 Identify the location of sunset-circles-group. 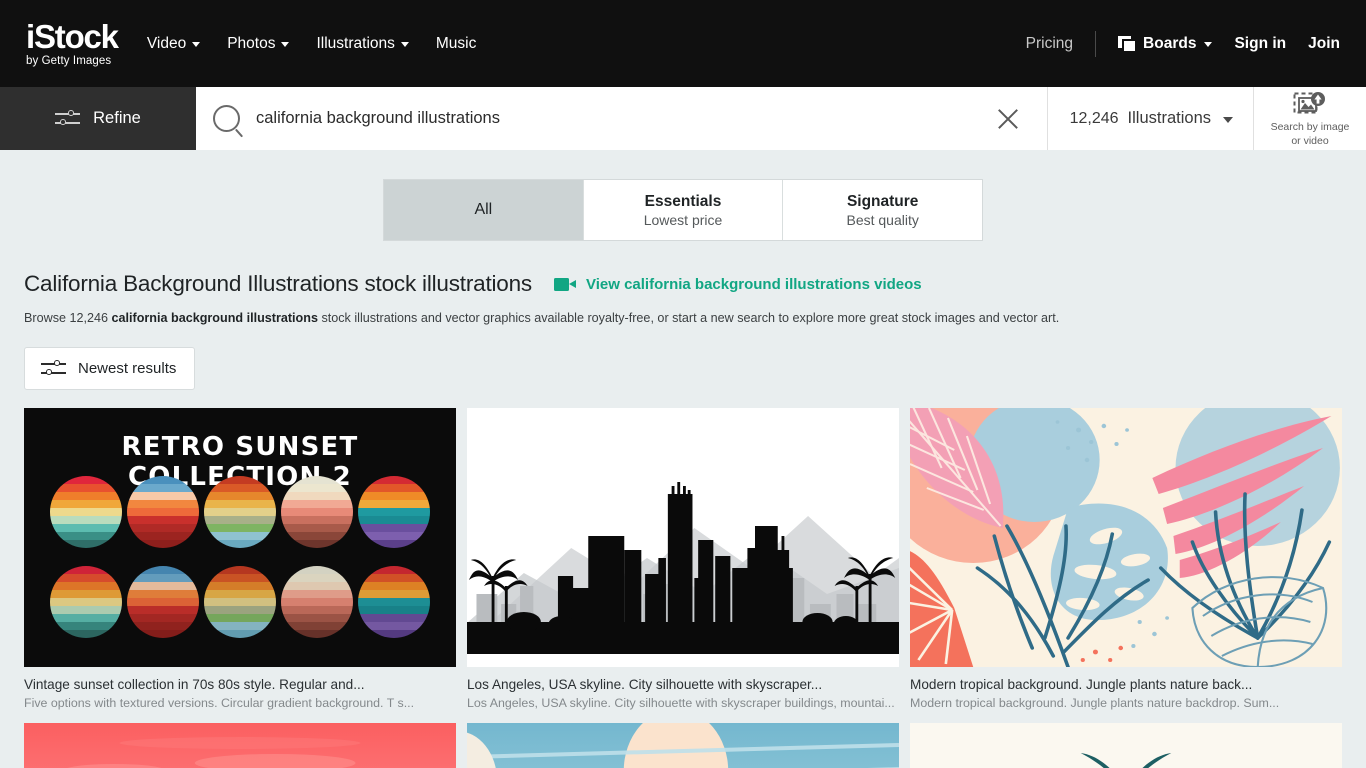
(240, 557).